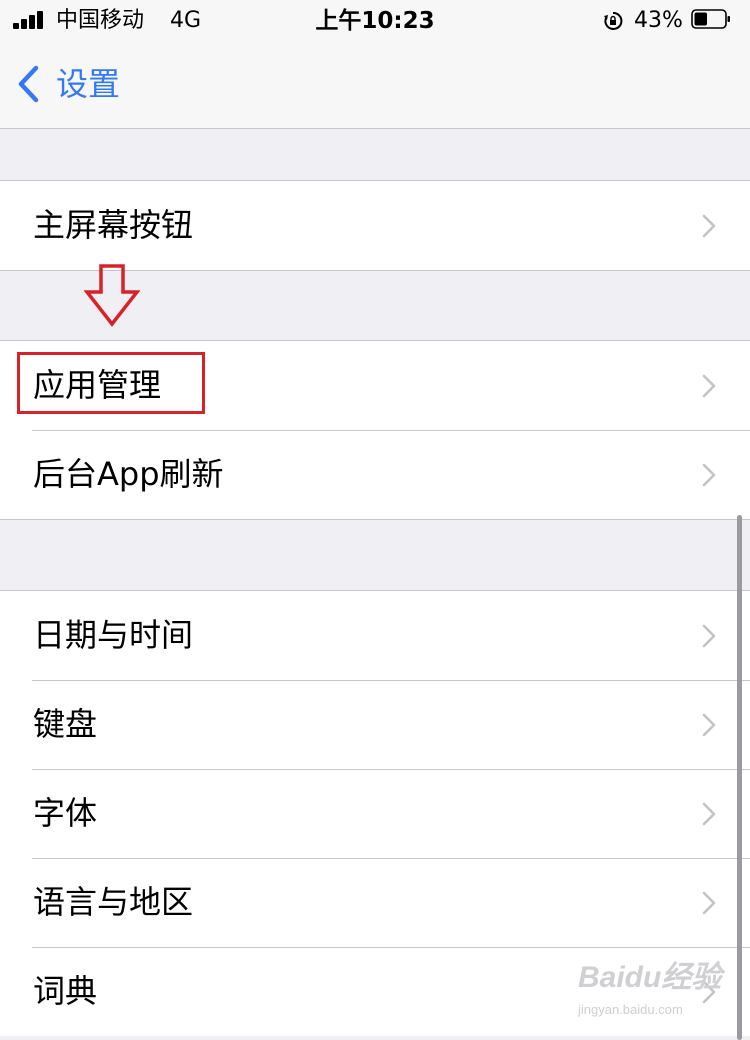  I want to click on highlight-box, so click(111, 383).